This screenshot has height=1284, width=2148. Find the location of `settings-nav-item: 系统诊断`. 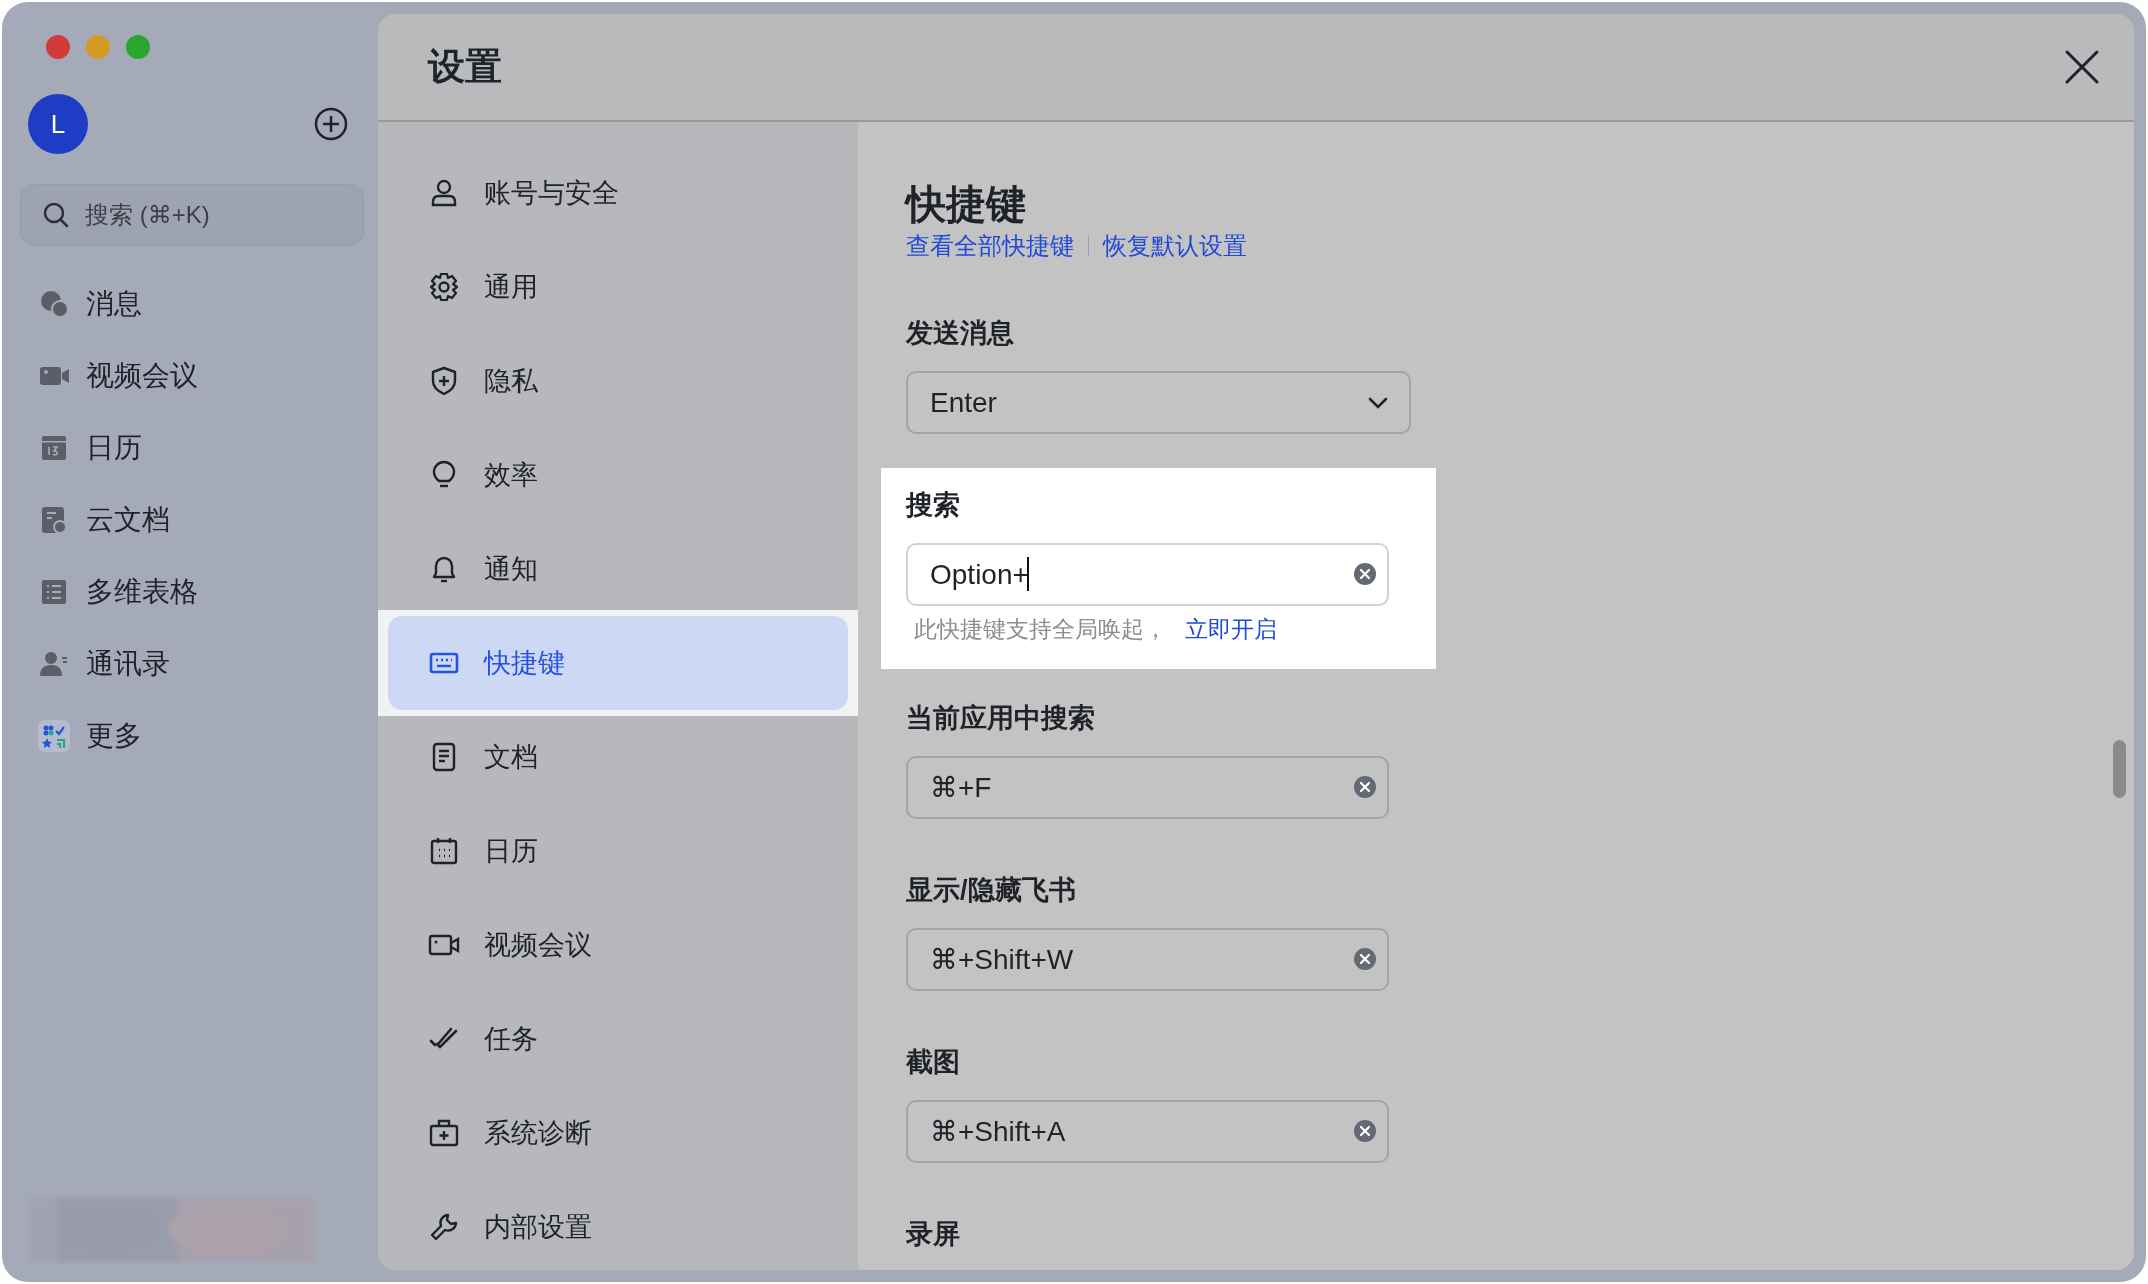

settings-nav-item: 系统诊断 is located at coordinates (618, 1133).